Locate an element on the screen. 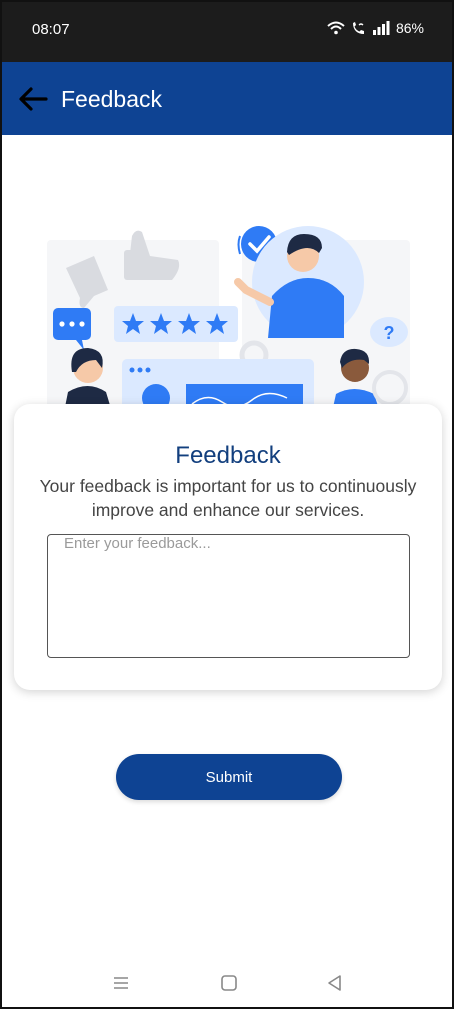  back-icon is located at coordinates (335, 983).